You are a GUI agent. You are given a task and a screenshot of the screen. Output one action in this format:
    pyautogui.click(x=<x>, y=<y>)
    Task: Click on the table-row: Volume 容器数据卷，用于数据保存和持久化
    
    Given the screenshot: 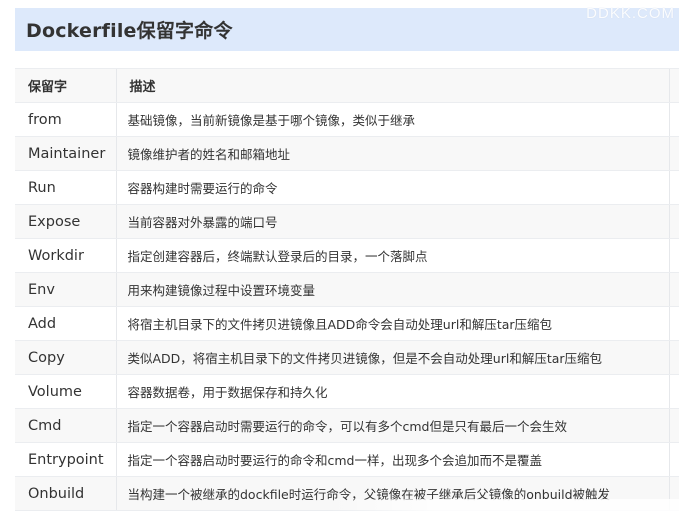 What is the action you would take?
    pyautogui.click(x=347, y=391)
    